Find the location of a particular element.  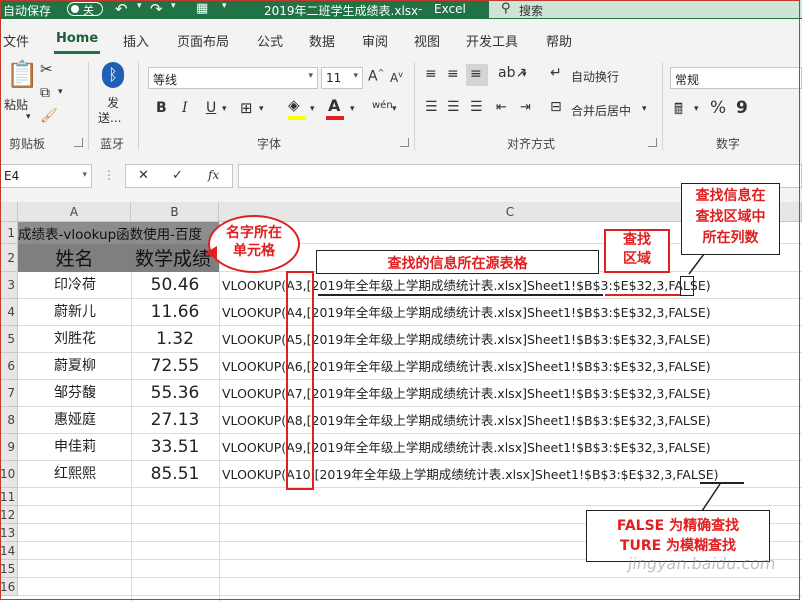

comma-style-button: 9 is located at coordinates (742, 108).